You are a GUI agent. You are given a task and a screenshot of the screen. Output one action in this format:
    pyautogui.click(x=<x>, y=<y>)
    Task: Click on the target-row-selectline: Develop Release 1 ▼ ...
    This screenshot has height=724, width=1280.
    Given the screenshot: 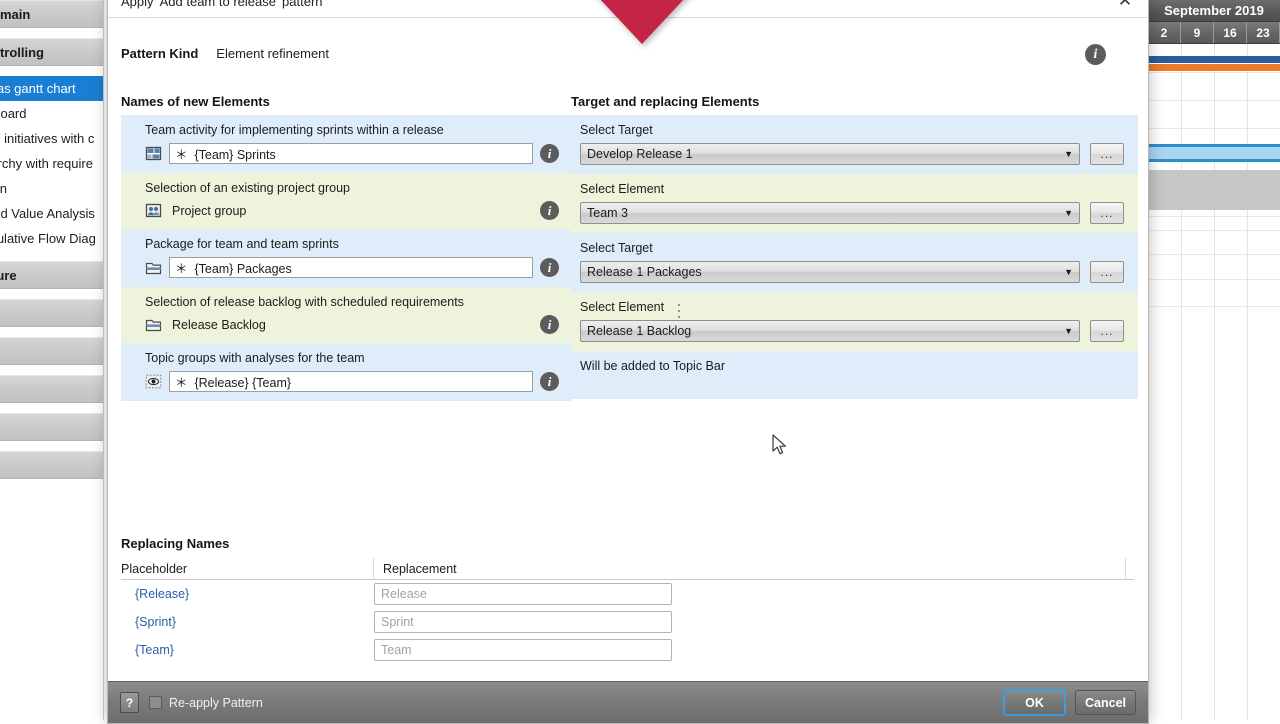 What is the action you would take?
    pyautogui.click(x=859, y=154)
    